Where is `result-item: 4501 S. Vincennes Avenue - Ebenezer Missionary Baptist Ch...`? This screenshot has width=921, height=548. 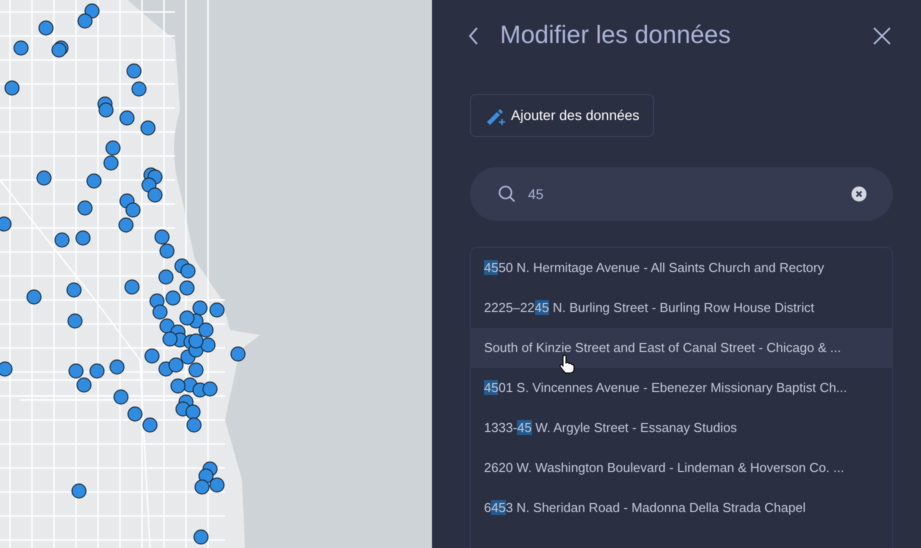
result-item: 4501 S. Vincennes Avenue - Ebenezer Missionary Baptist Ch... is located at coordinates (681, 388).